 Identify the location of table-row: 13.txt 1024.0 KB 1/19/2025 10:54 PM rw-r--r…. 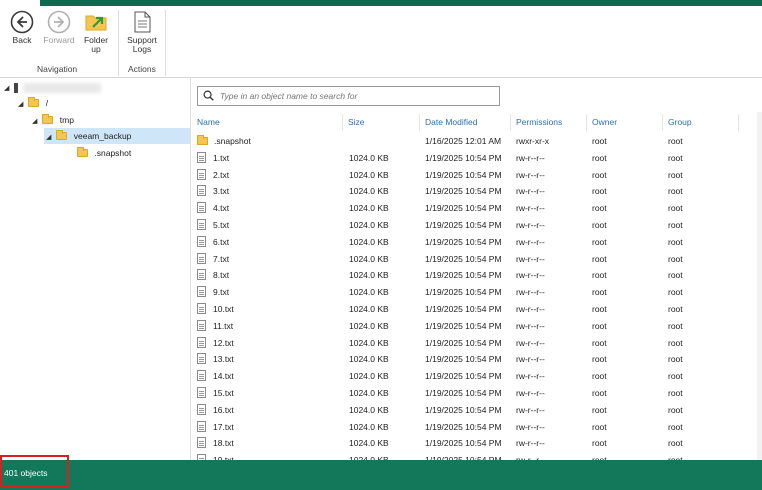
(477, 359).